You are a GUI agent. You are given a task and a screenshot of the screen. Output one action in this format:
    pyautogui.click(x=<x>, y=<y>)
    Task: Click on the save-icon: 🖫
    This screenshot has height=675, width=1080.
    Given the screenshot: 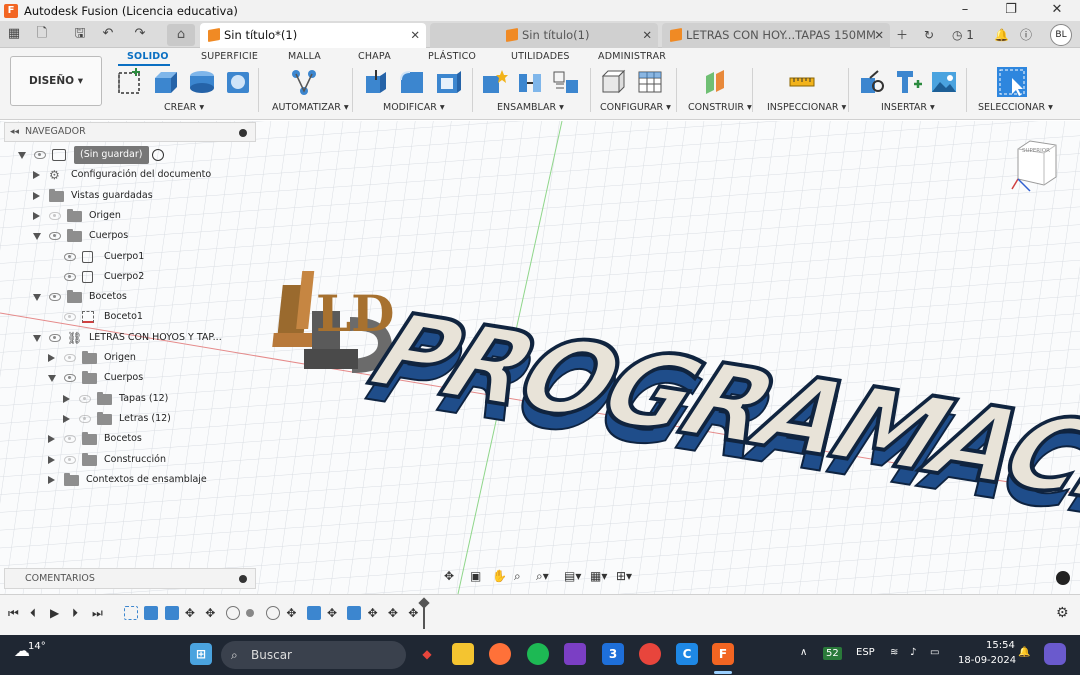 What is the action you would take?
    pyautogui.click(x=80, y=34)
    